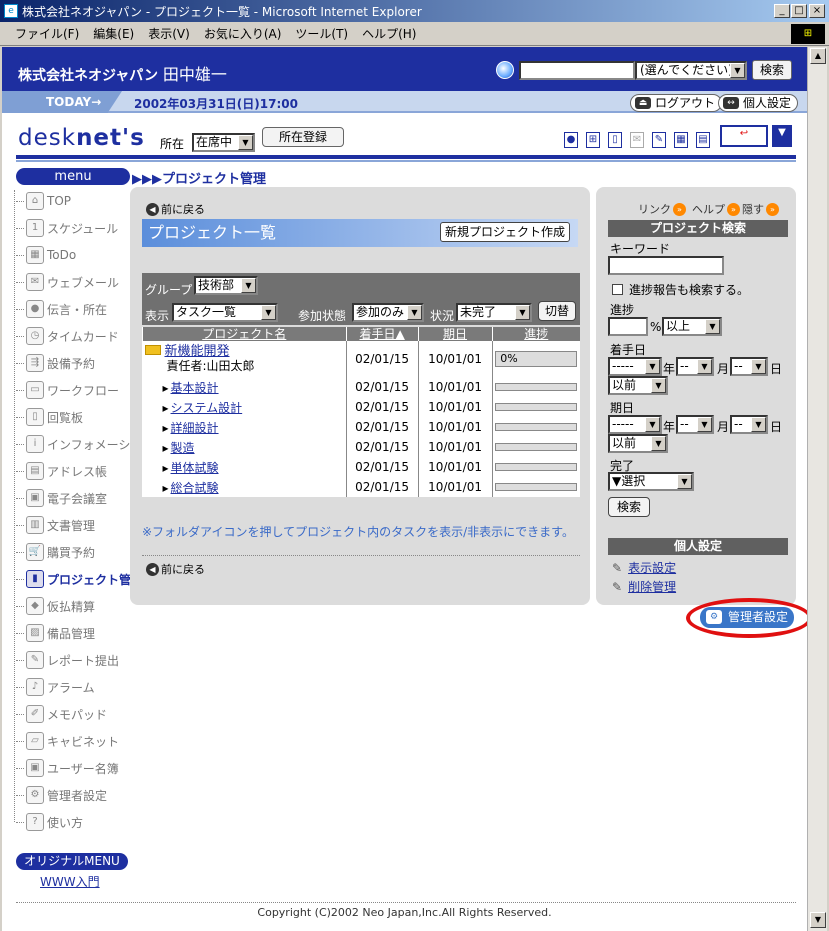  What do you see at coordinates (47, 33) in the screenshot?
I see `menu-file: ファイル(F)` at bounding box center [47, 33].